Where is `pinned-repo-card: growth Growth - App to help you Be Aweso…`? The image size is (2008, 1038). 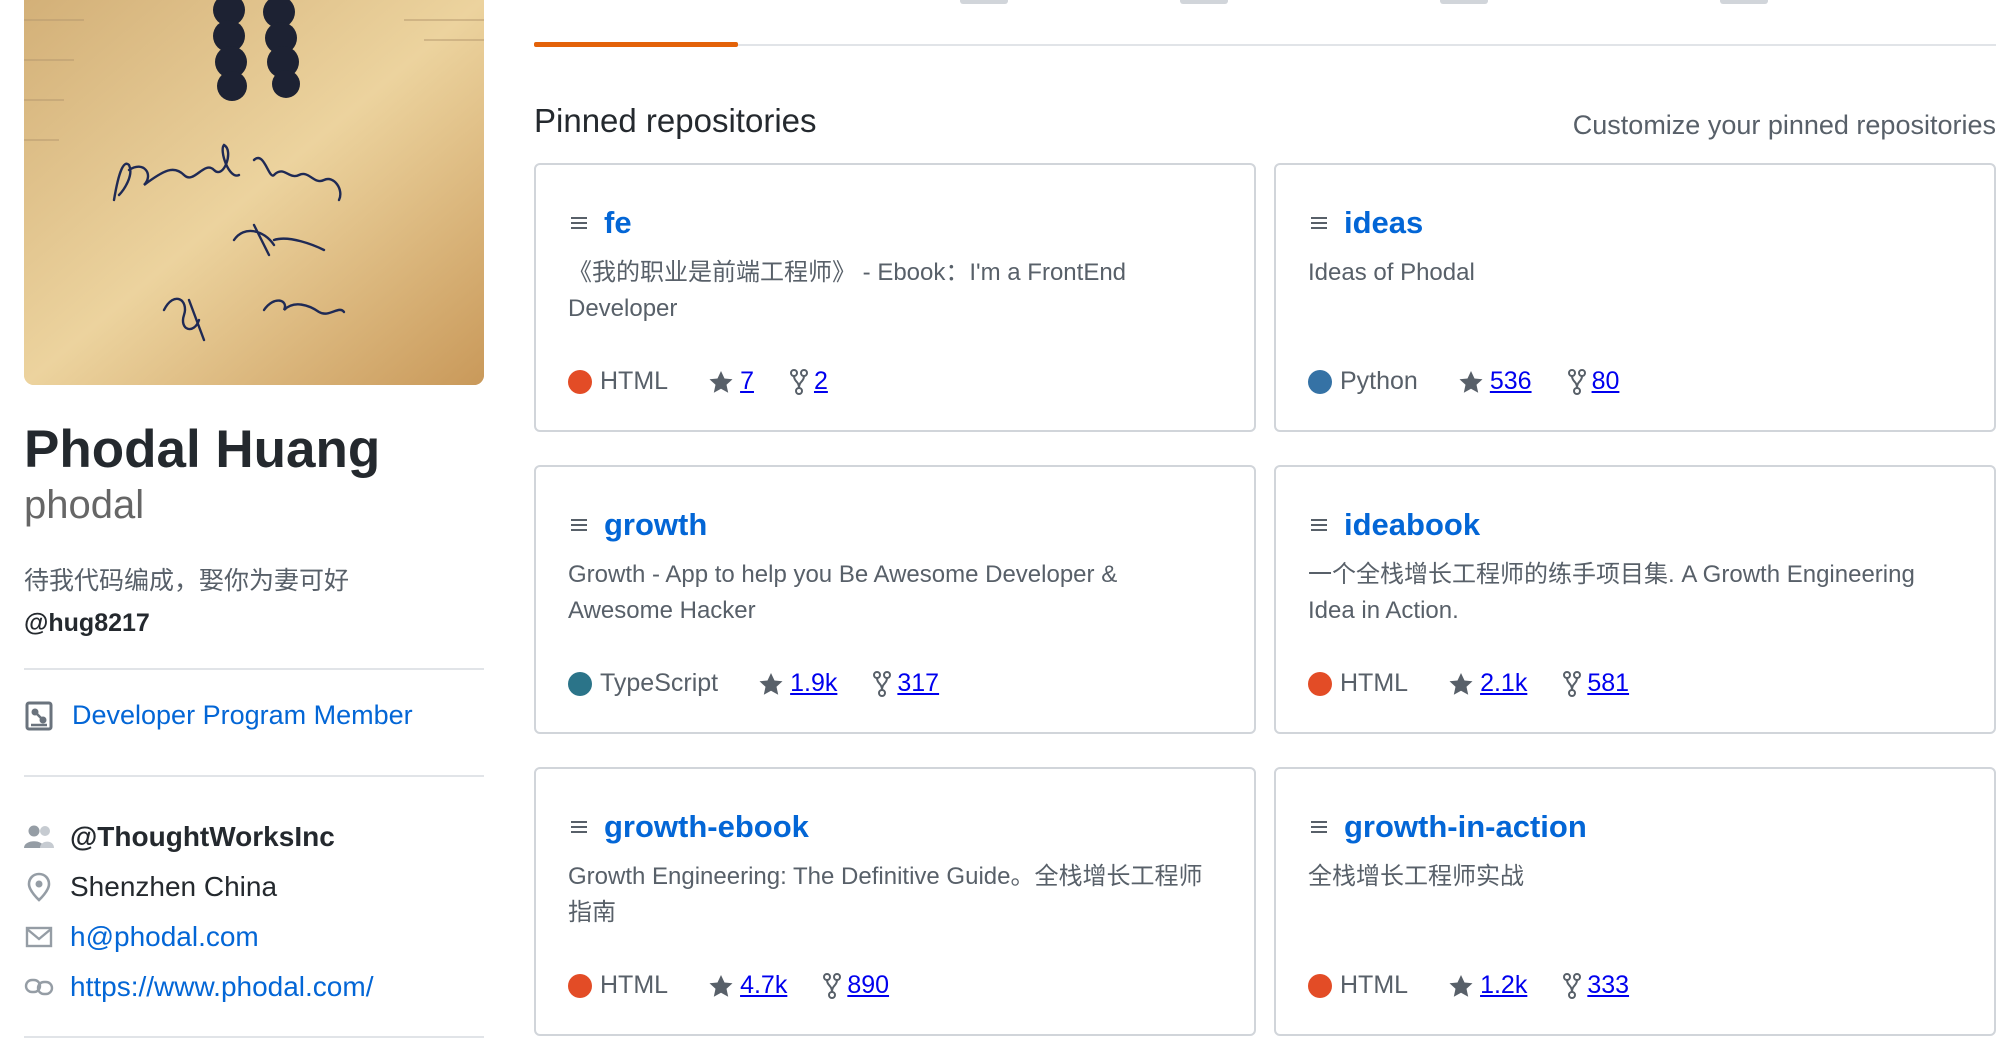
pinned-repo-card: growth Growth - App to help you Be Aweso… is located at coordinates (895, 599).